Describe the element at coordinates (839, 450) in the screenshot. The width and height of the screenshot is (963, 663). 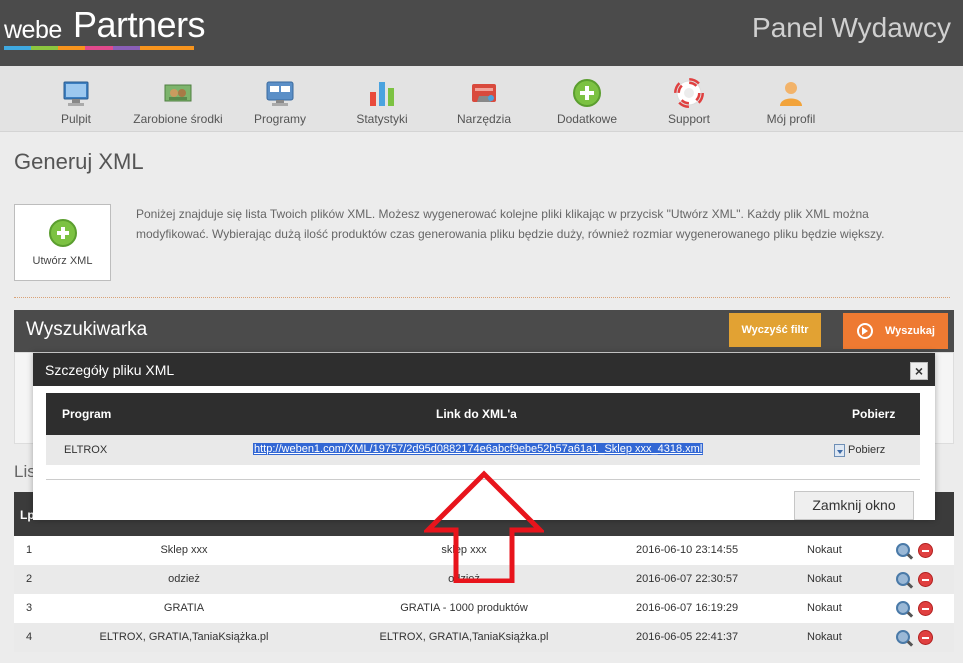
I see `download-icon` at that location.